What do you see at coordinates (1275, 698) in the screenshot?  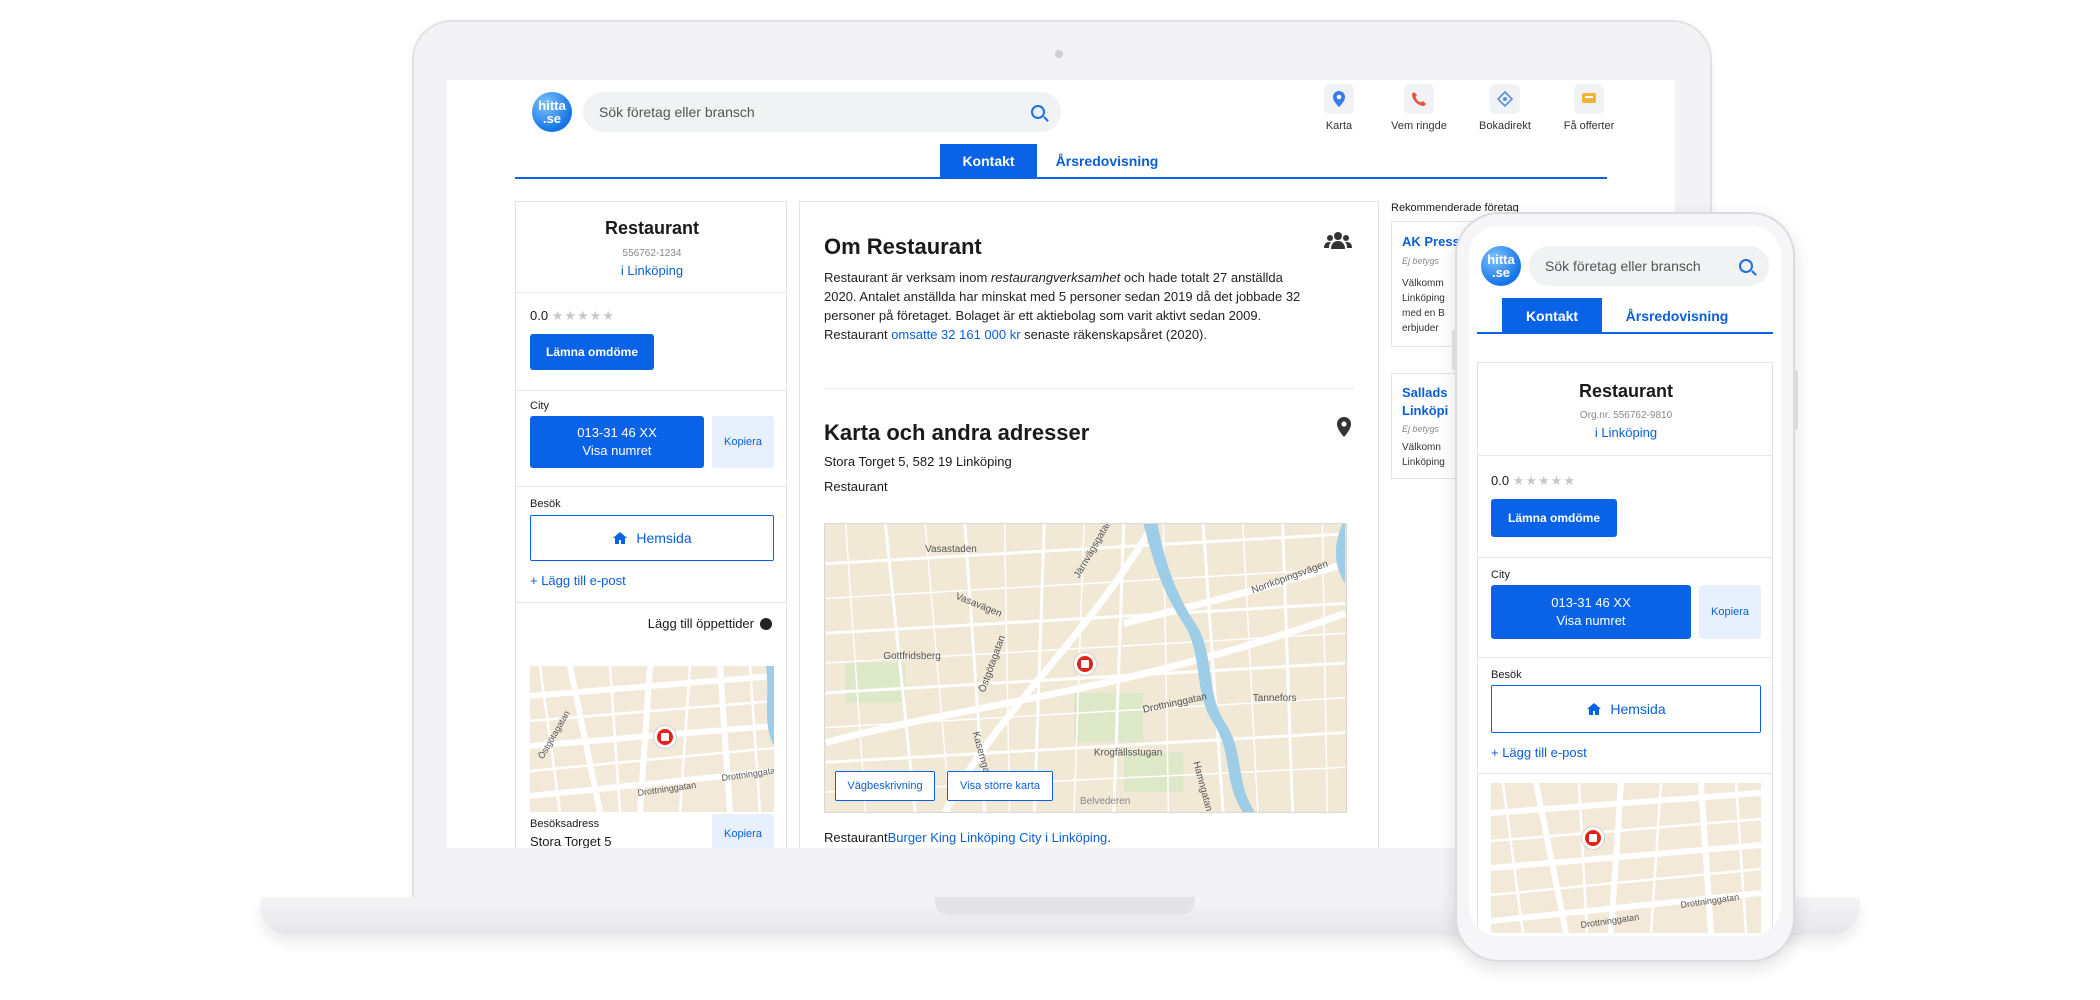 I see `svg-text: Tannefors` at bounding box center [1275, 698].